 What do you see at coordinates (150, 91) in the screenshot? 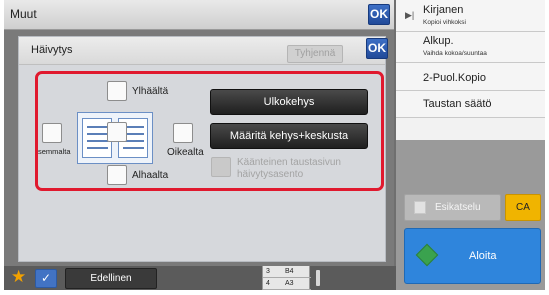
I see `top-edge-label: Ylhäältä` at bounding box center [150, 91].